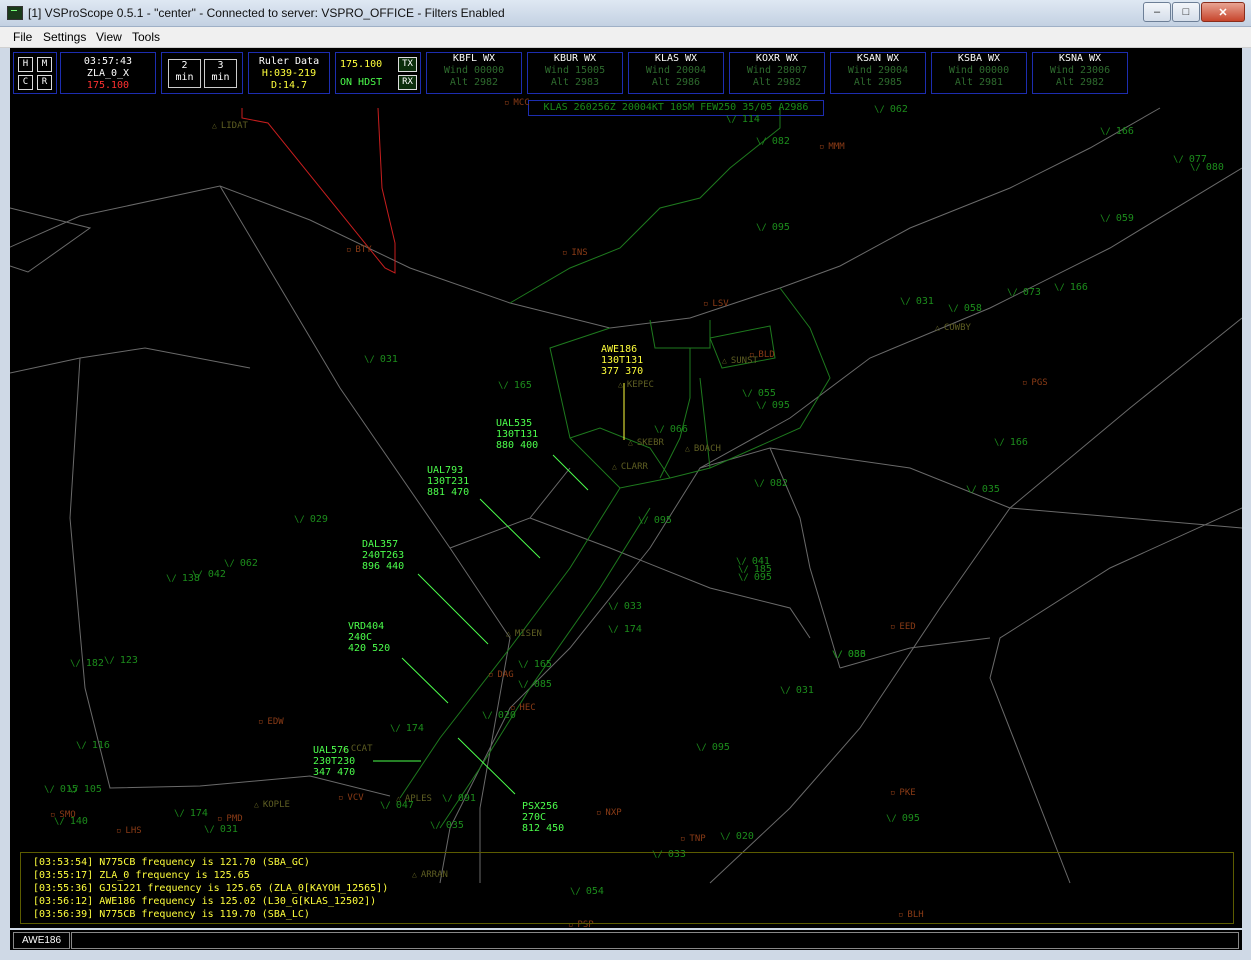 The image size is (1251, 960). I want to click on headset-status: ON HDST, so click(361, 82).